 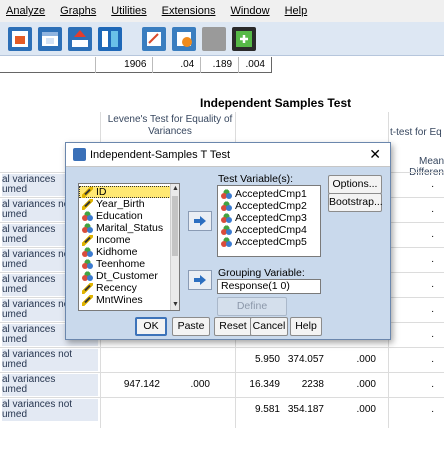 What do you see at coordinates (119, 300) in the screenshot?
I see `variable-name: MntWines` at bounding box center [119, 300].